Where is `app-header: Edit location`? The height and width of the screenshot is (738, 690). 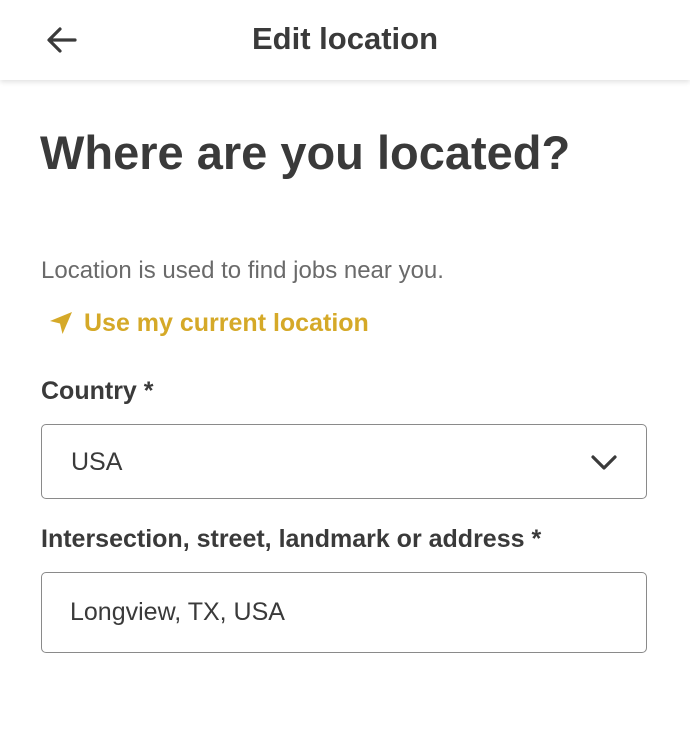
app-header: Edit location is located at coordinates (345, 40).